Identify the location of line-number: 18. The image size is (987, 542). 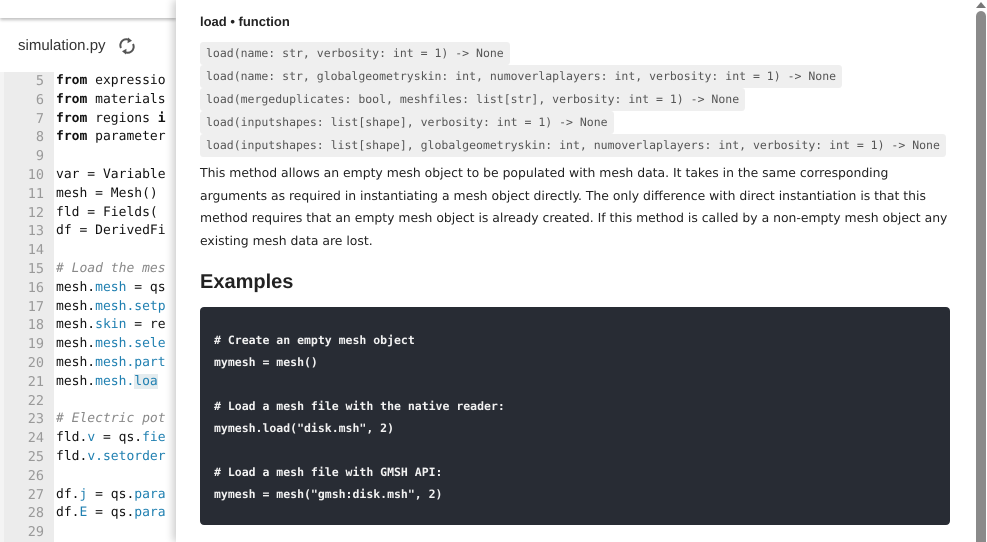
(27, 326).